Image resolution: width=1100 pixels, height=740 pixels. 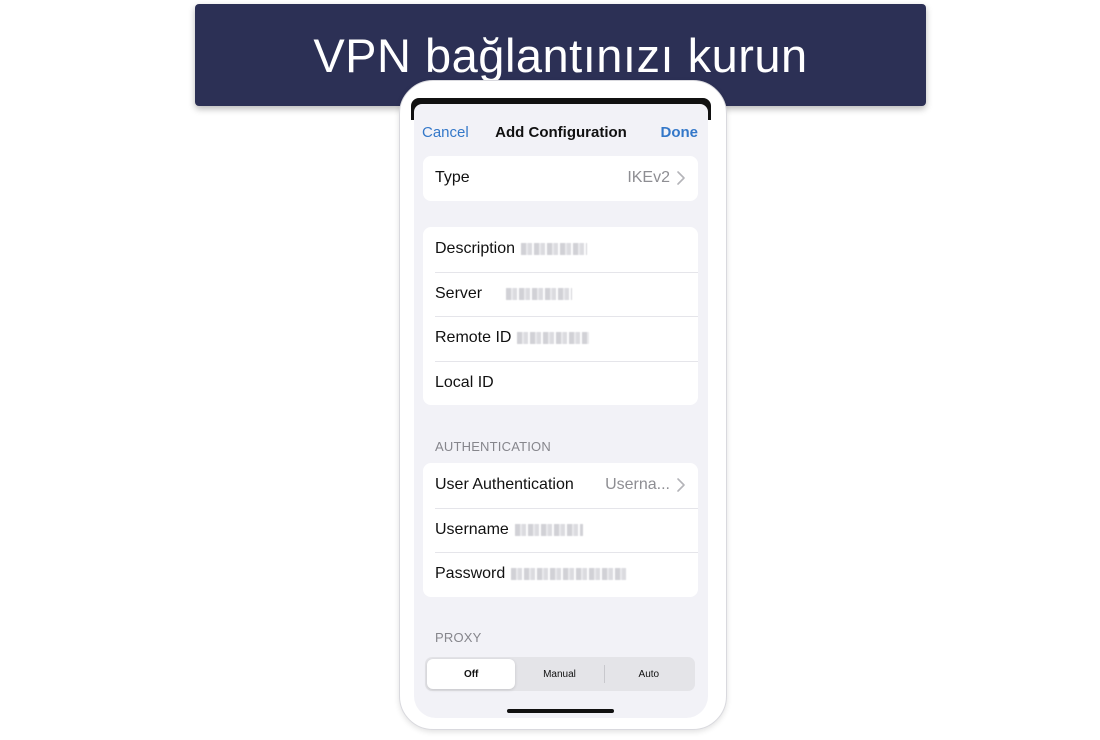 I want to click on remote-id-row: Remote ID, so click(x=560, y=338).